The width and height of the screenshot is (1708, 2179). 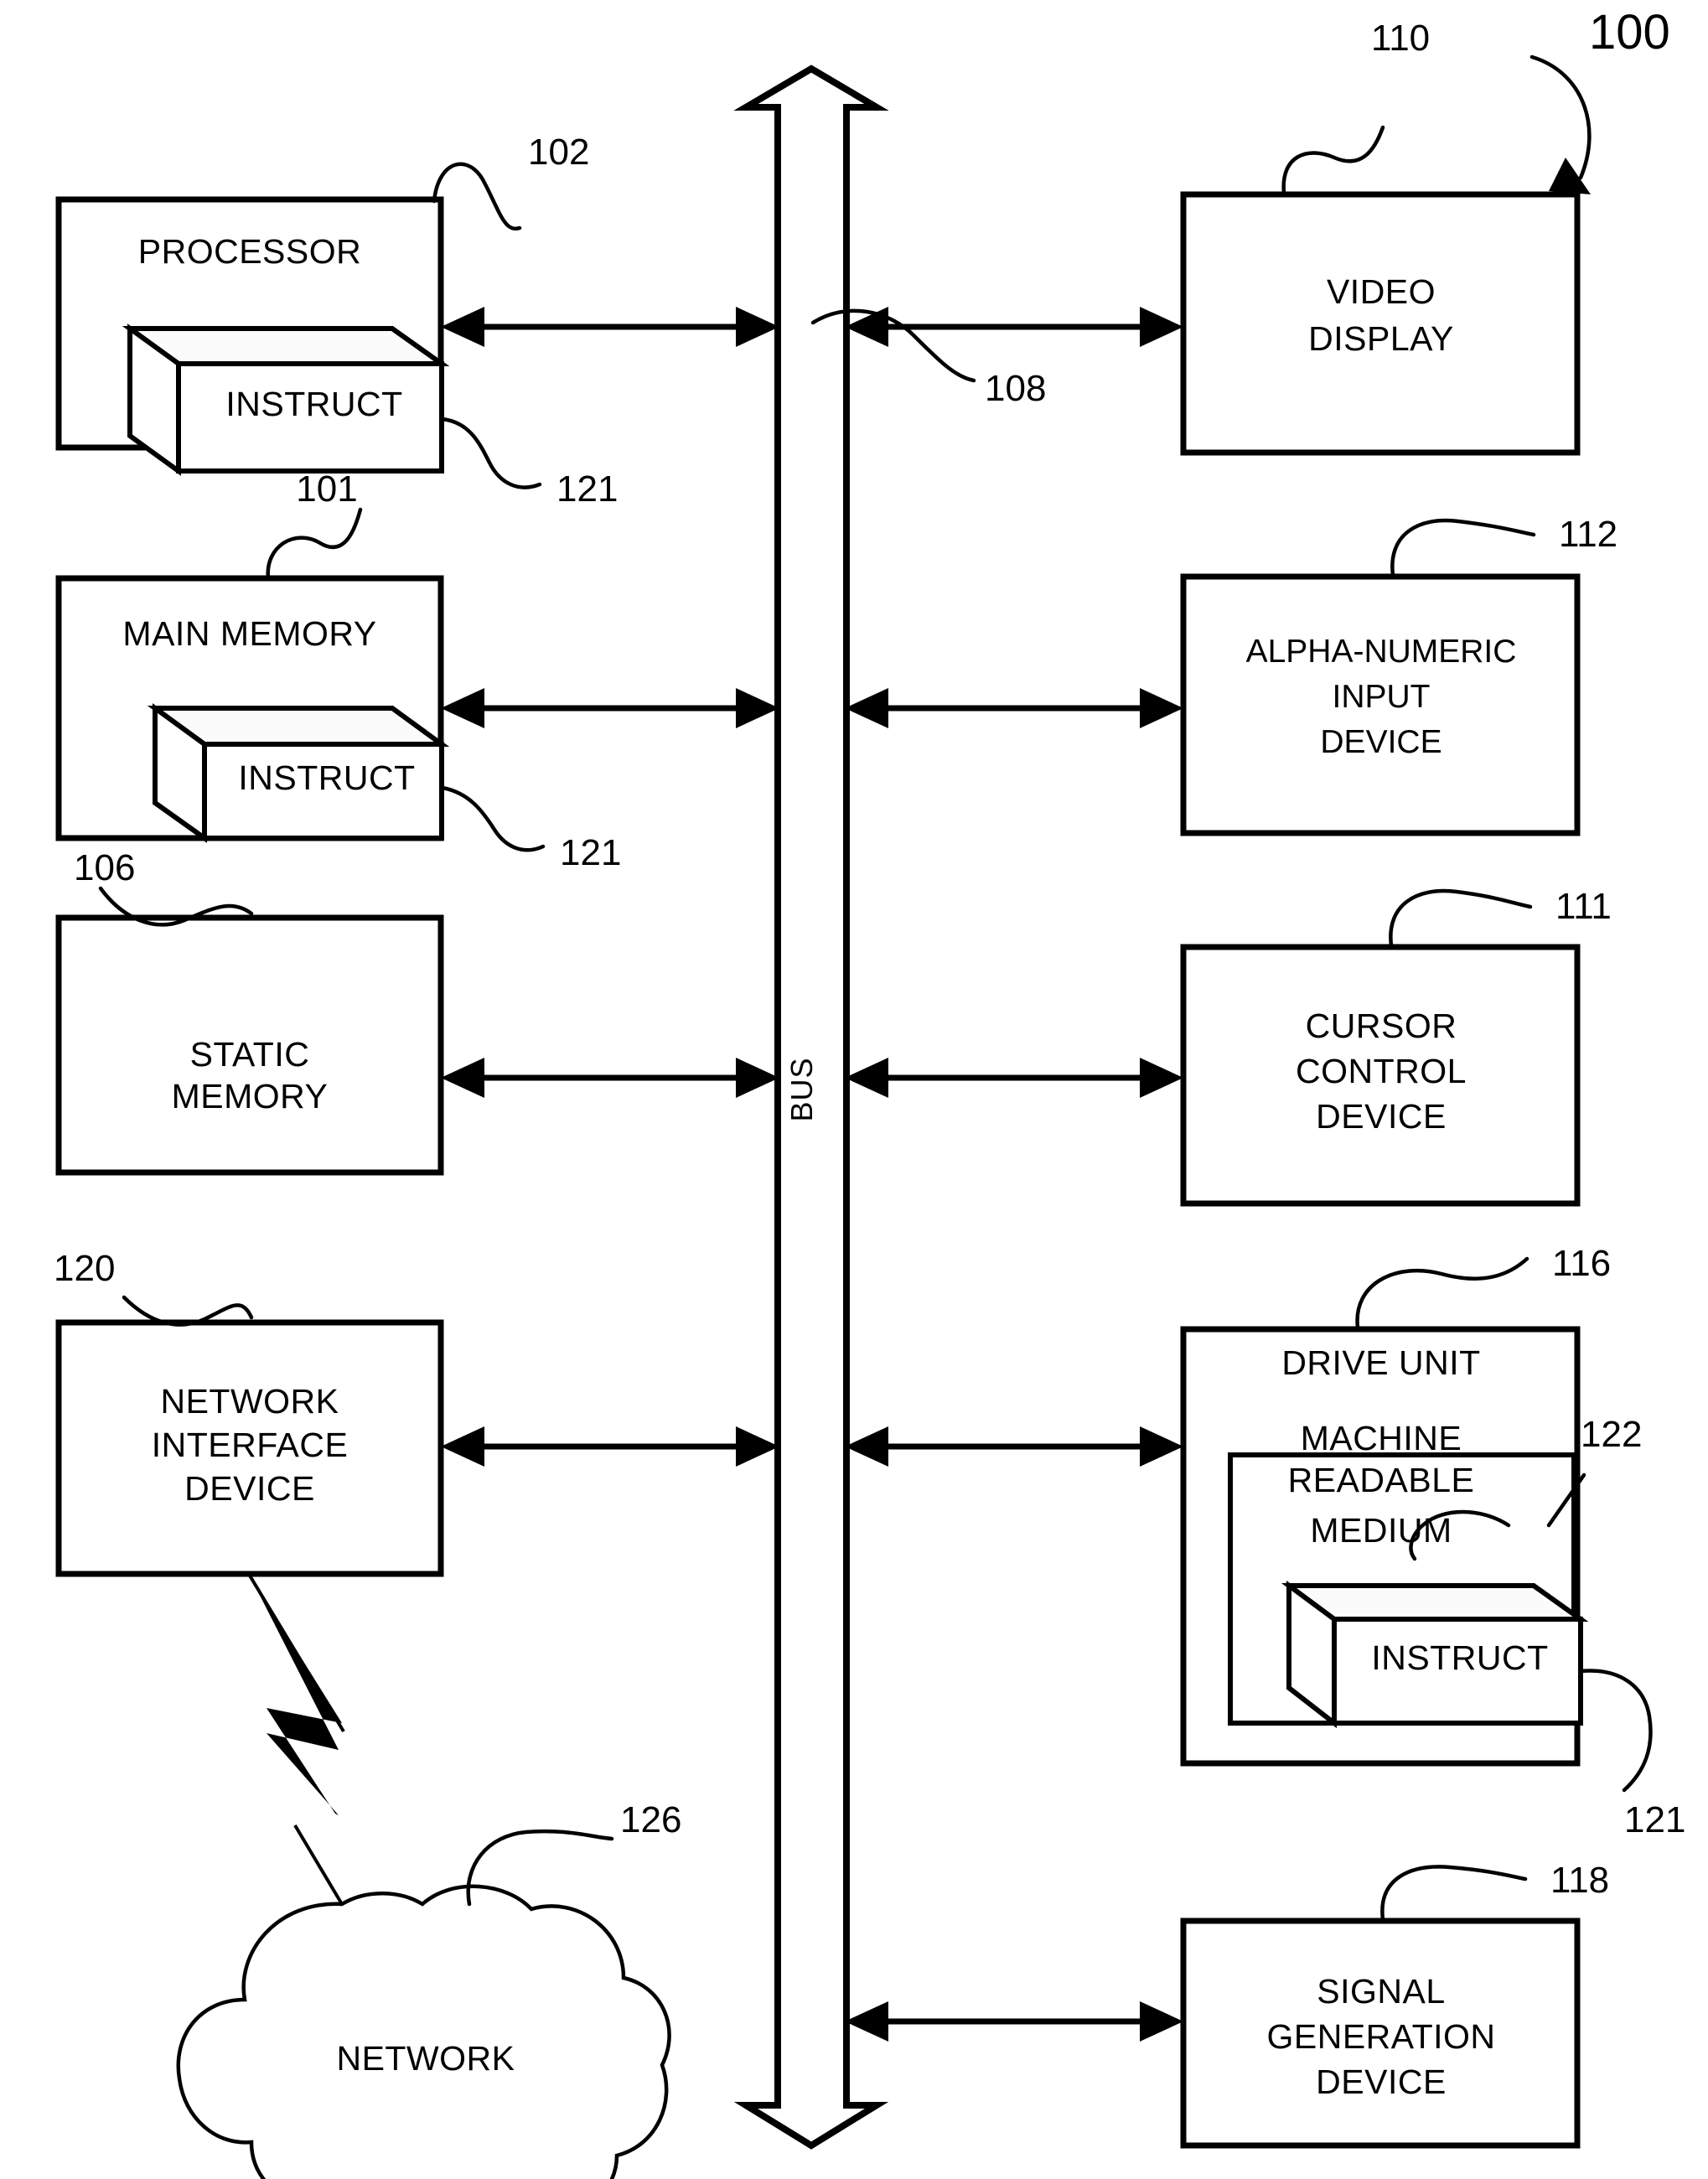 I want to click on ref-121c-leader, so click(x=1616, y=1731).